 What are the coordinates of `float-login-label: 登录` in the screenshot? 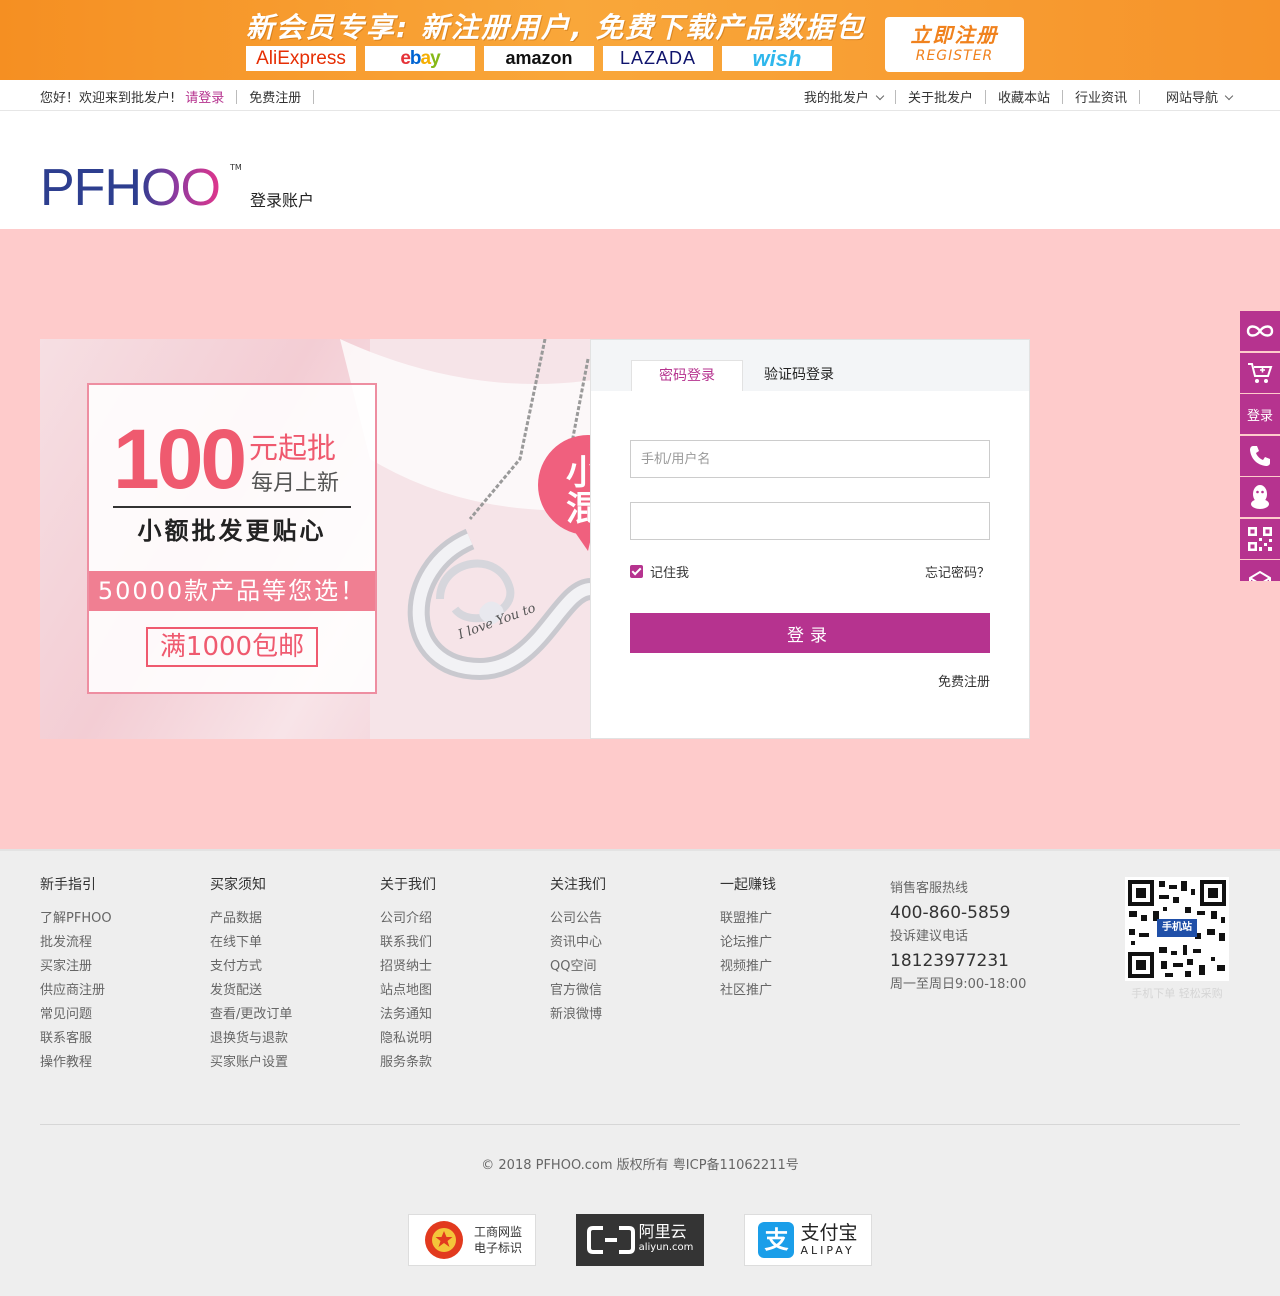 It's located at (1259, 416).